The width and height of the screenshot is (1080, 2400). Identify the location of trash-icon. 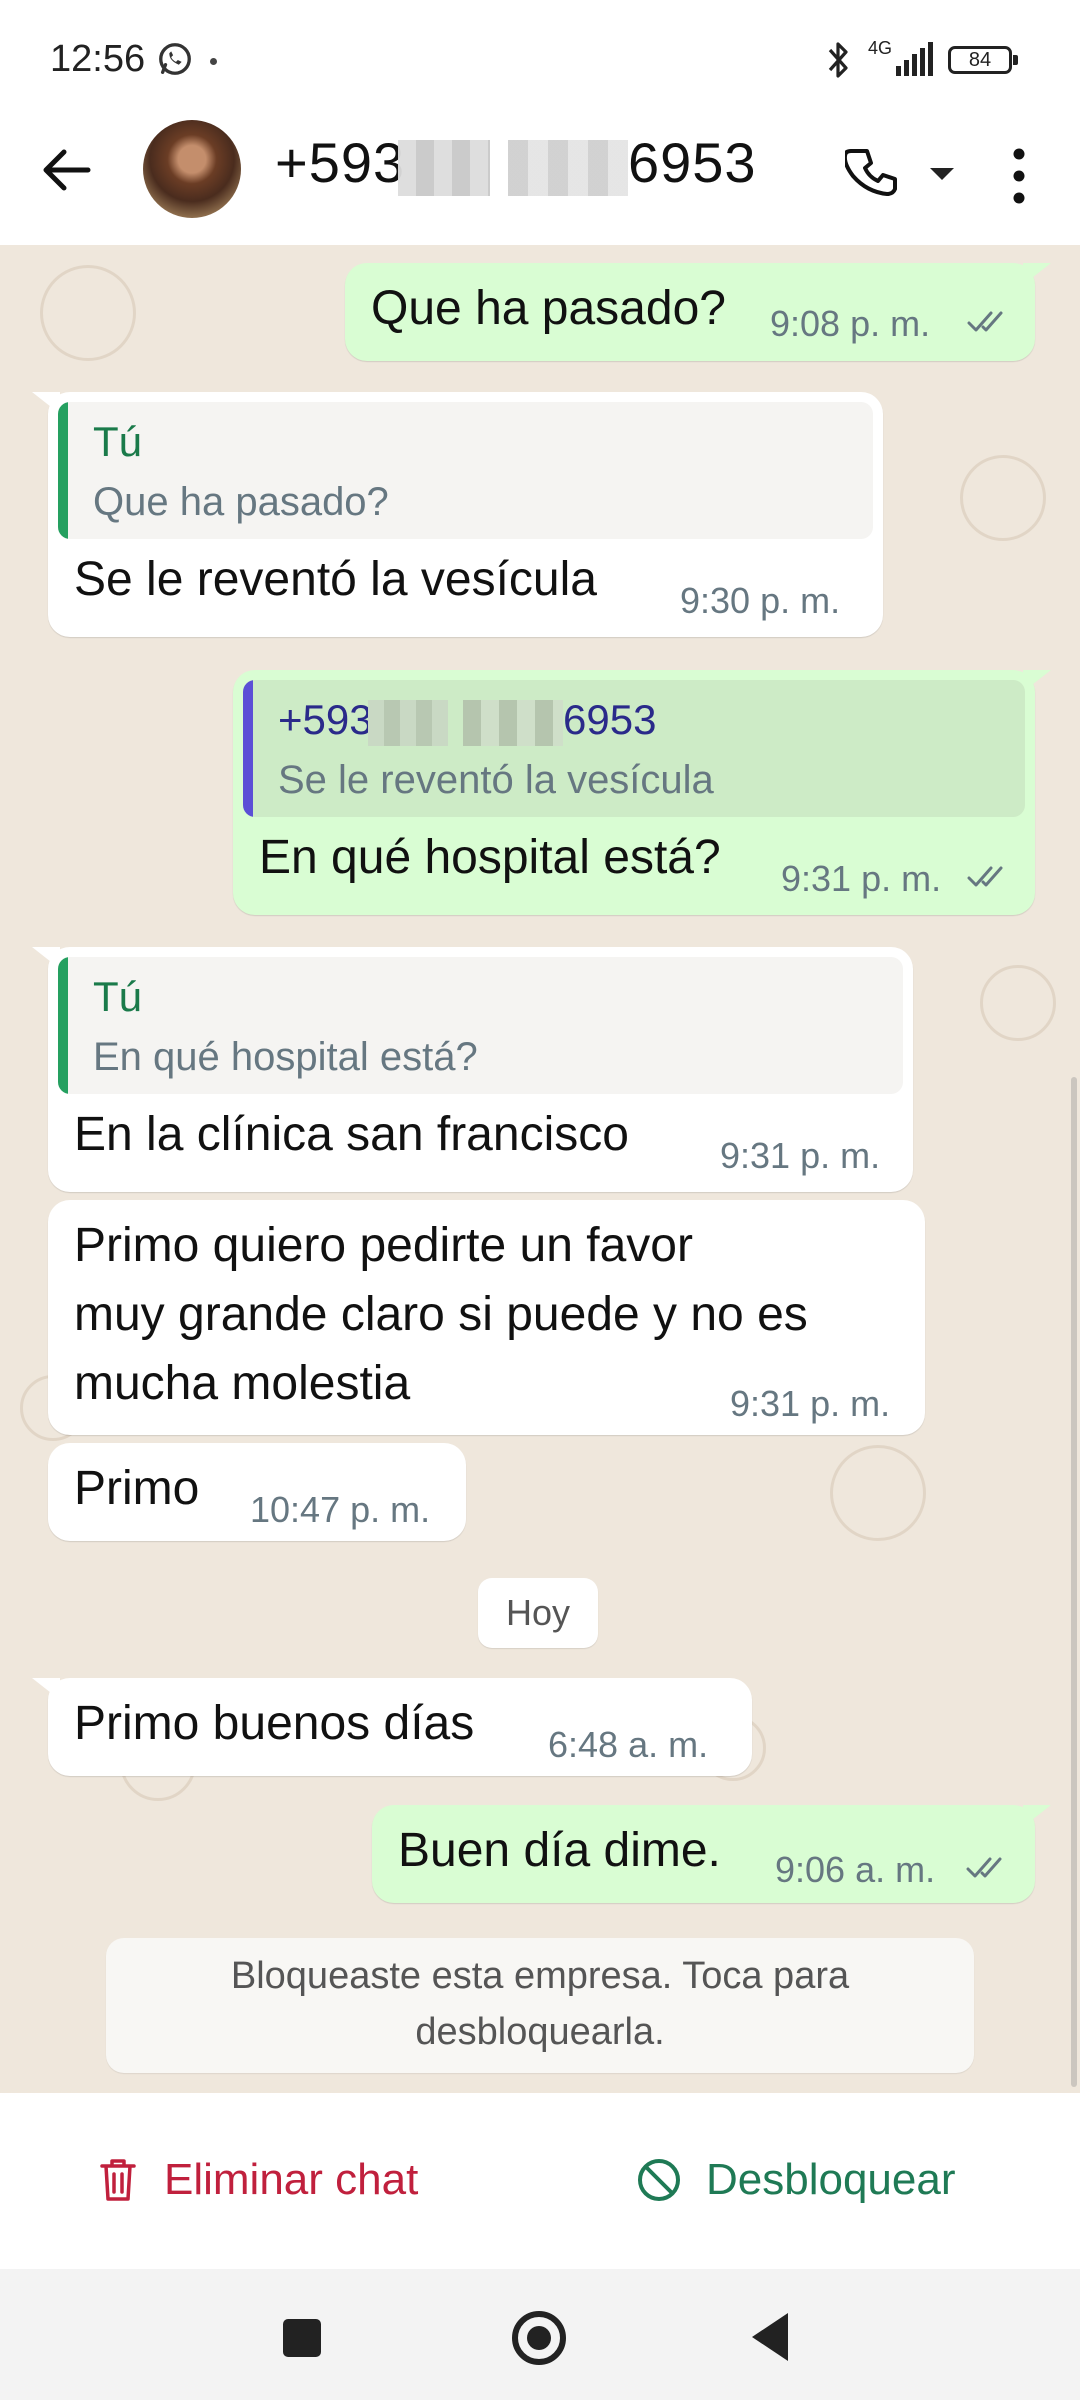
(118, 2180).